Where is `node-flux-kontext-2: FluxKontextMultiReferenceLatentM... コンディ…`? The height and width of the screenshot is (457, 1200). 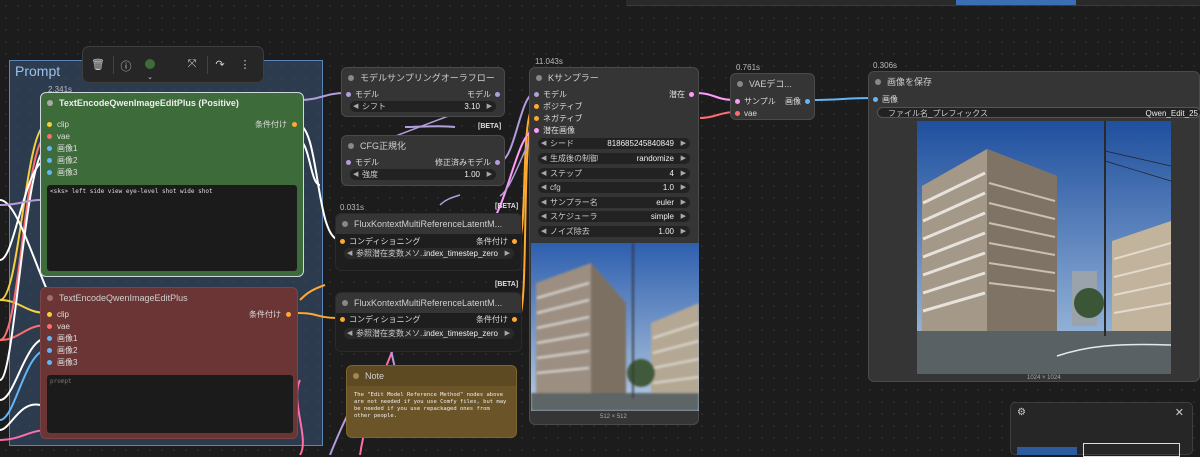
node-flux-kontext-2: FluxKontextMultiReferenceLatentM... コンディ… is located at coordinates (428, 322).